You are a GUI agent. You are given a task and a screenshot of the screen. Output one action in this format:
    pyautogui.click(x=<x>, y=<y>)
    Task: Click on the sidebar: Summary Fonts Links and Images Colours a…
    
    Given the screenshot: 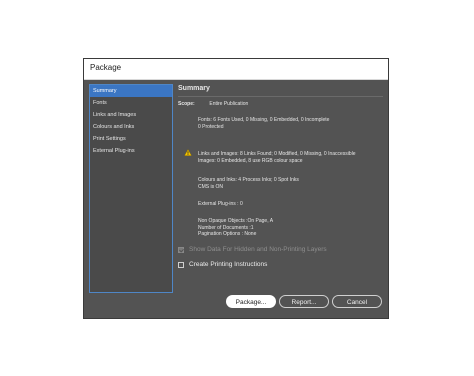 What is the action you would take?
    pyautogui.click(x=131, y=188)
    